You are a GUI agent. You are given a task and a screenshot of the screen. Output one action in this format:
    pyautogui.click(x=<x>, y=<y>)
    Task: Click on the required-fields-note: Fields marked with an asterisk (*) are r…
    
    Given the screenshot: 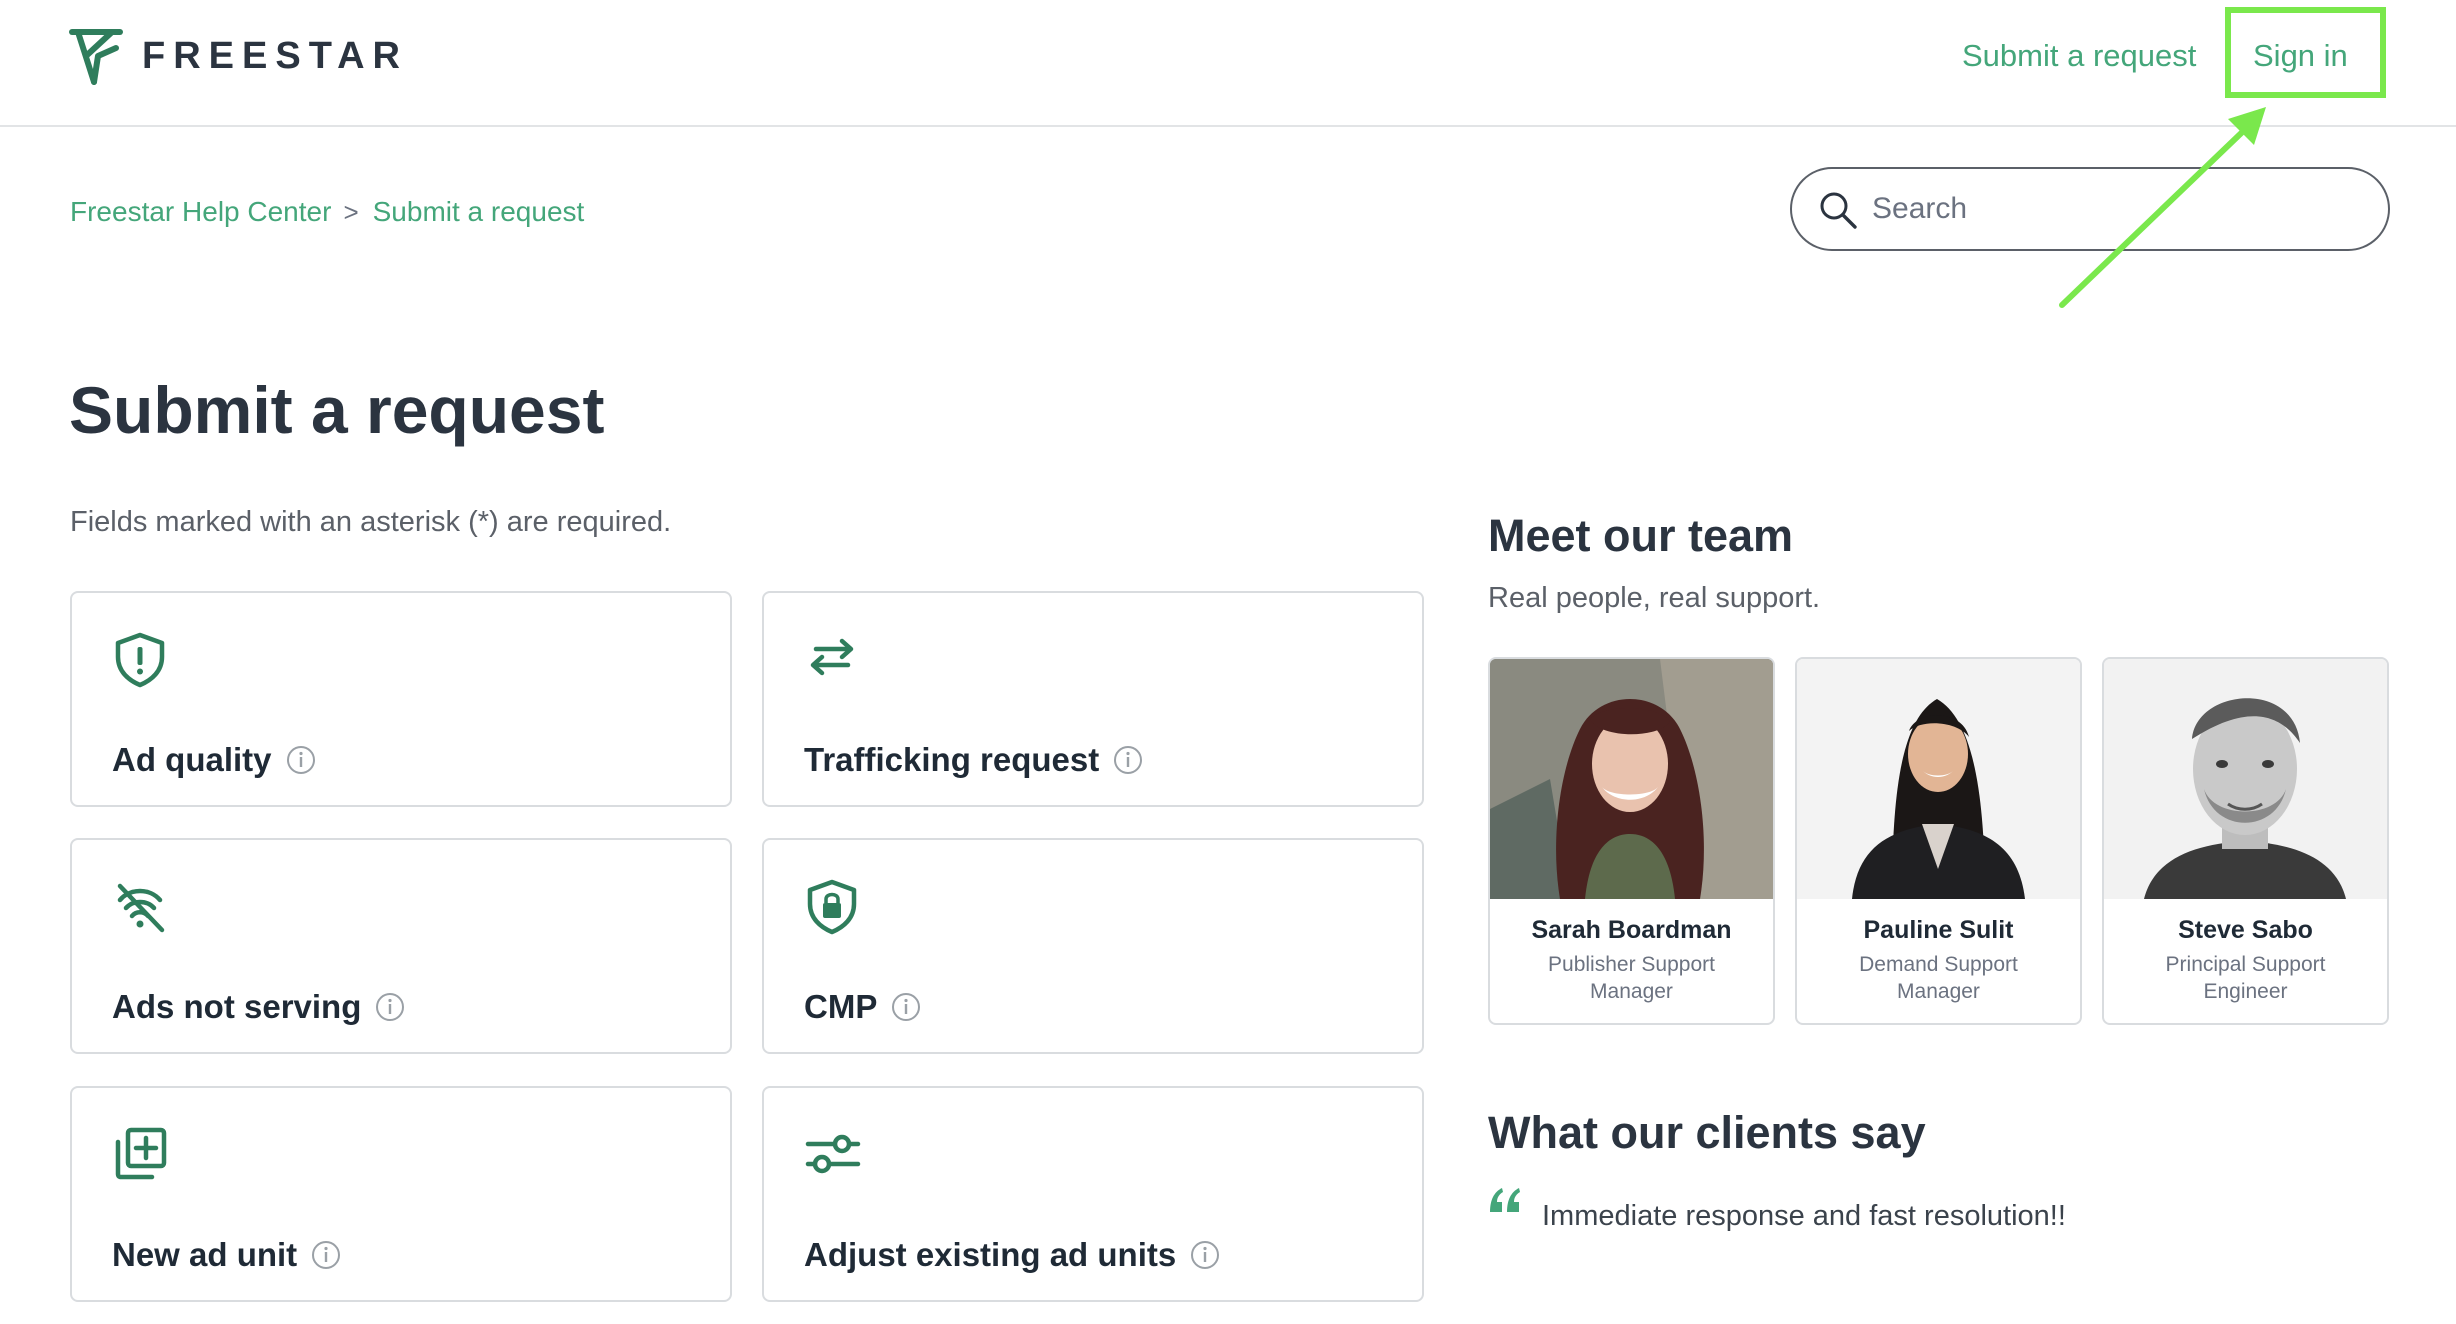 What is the action you would take?
    pyautogui.click(x=371, y=522)
    